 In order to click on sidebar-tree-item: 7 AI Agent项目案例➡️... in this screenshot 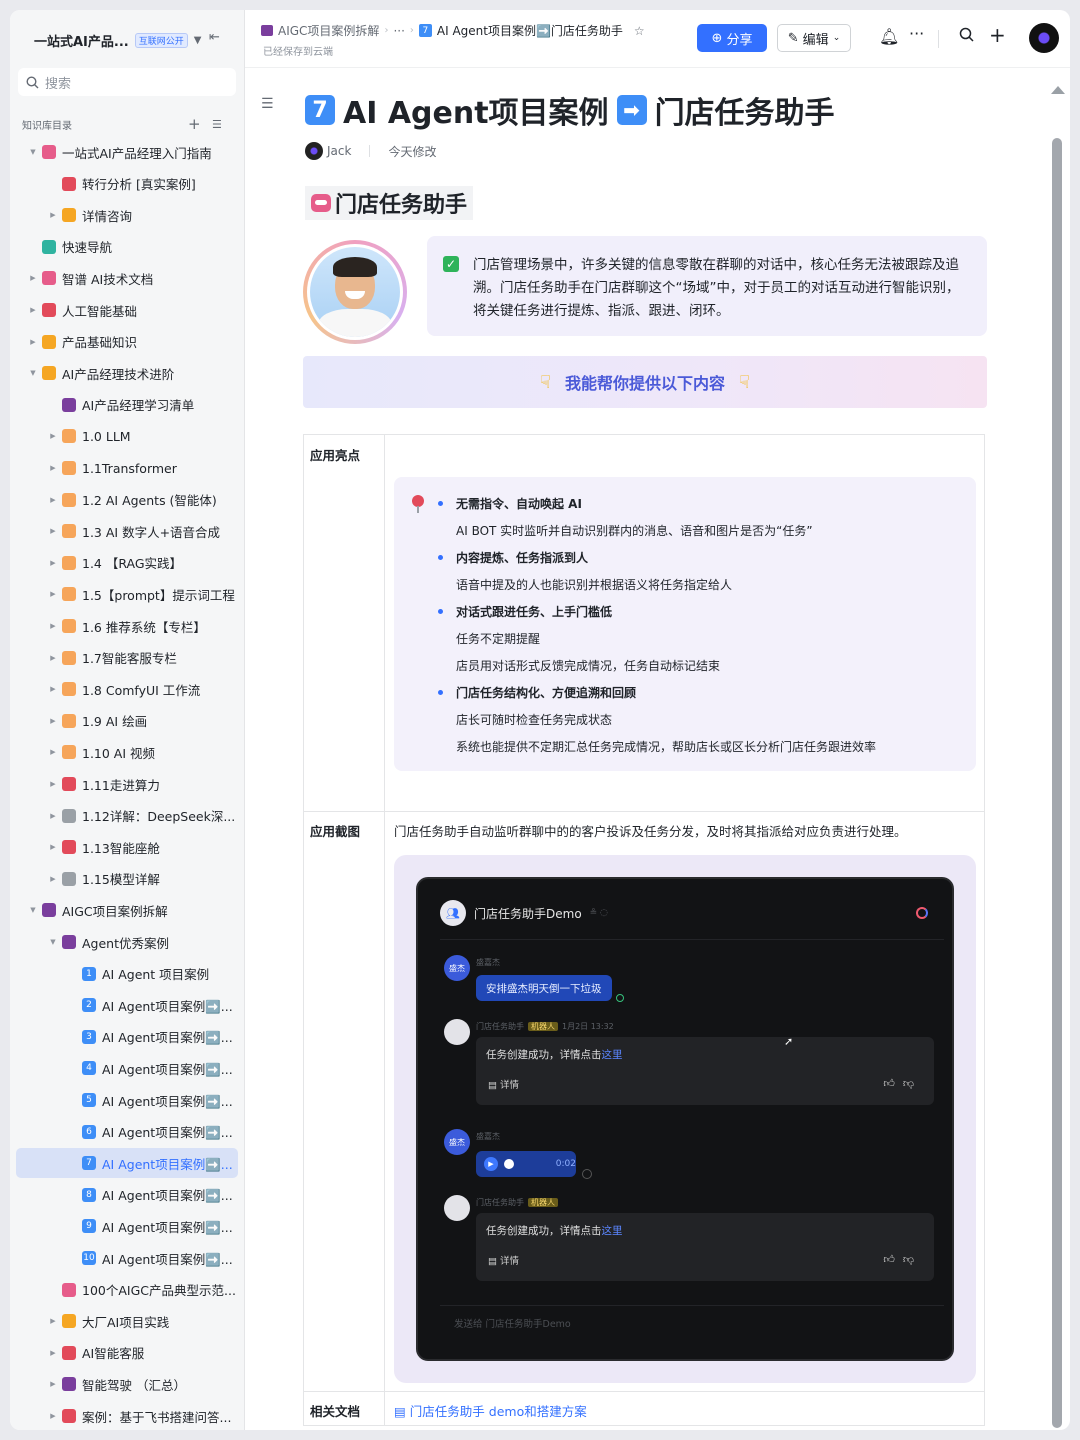, I will do `click(127, 1163)`.